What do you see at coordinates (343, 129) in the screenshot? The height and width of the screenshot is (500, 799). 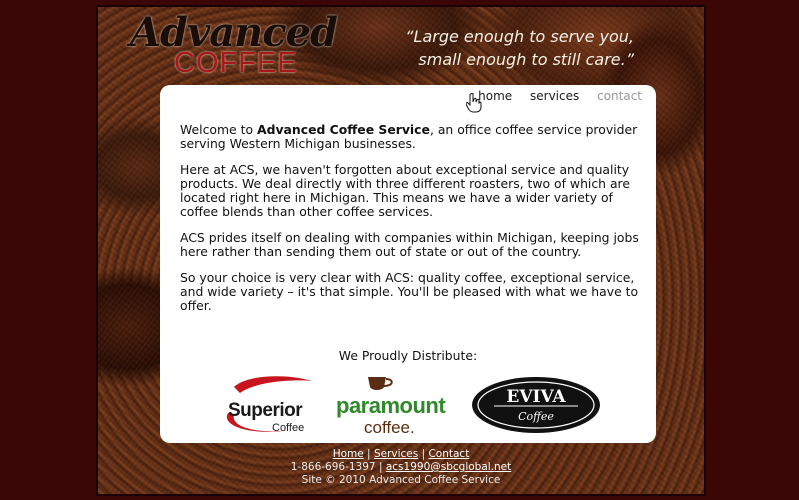 I see `company-name: Advanced Coffee Service` at bounding box center [343, 129].